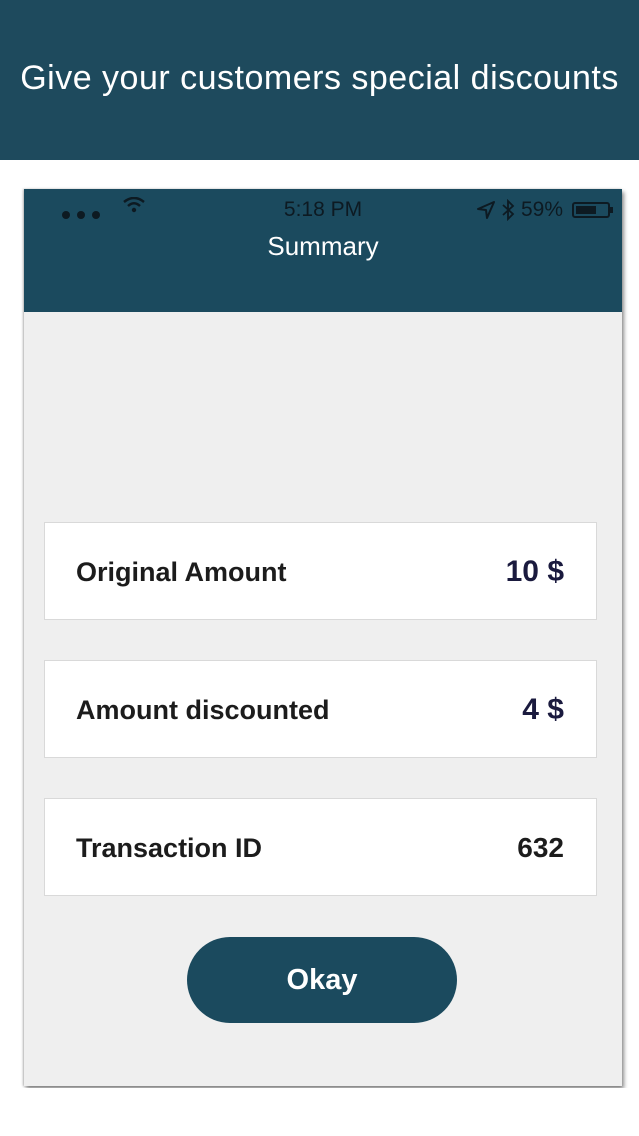 The width and height of the screenshot is (639, 1136). I want to click on promo-banner: Give your customers special discounts, so click(319, 80).